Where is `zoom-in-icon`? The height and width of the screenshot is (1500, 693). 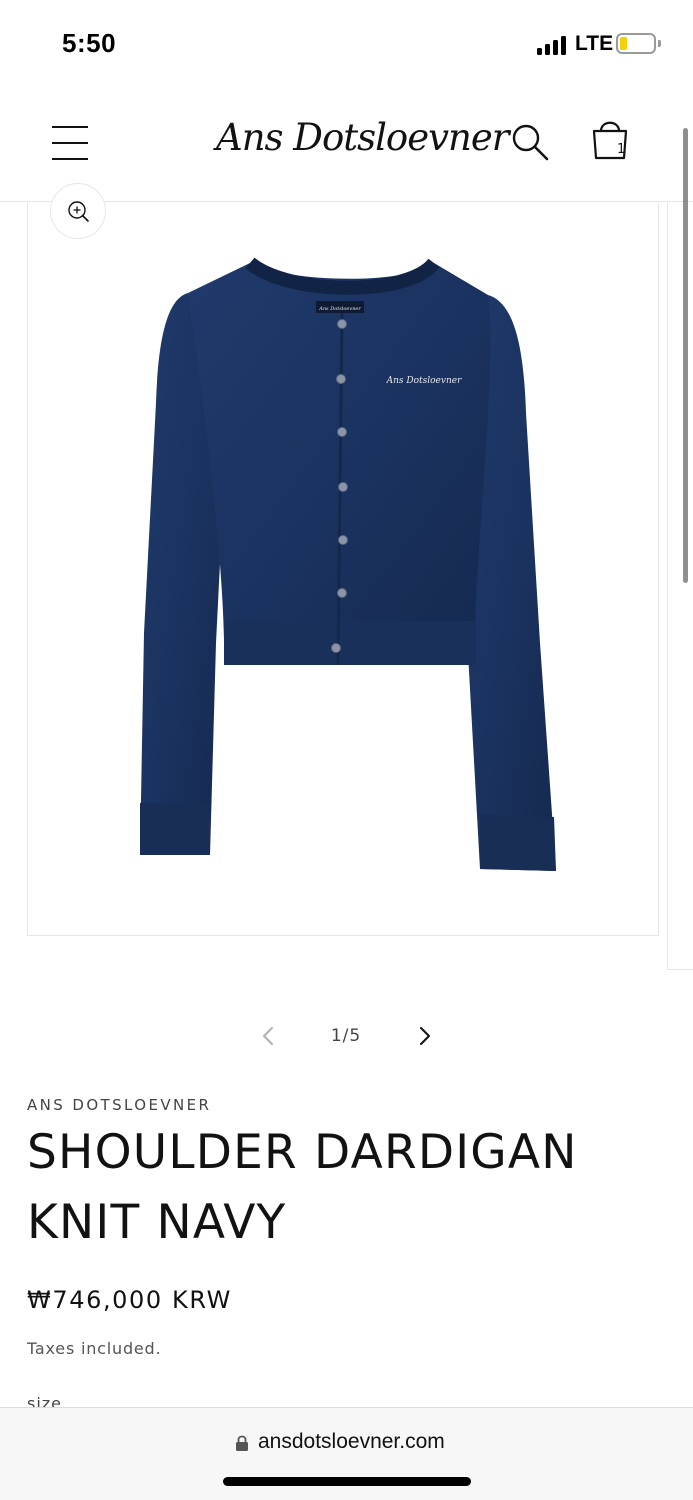 zoom-in-icon is located at coordinates (78, 211).